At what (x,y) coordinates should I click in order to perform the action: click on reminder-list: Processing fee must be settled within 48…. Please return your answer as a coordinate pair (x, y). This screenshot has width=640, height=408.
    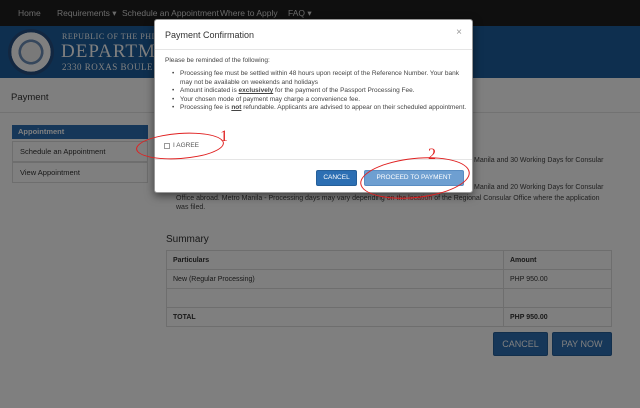
    Looking at the image, I should click on (319, 91).